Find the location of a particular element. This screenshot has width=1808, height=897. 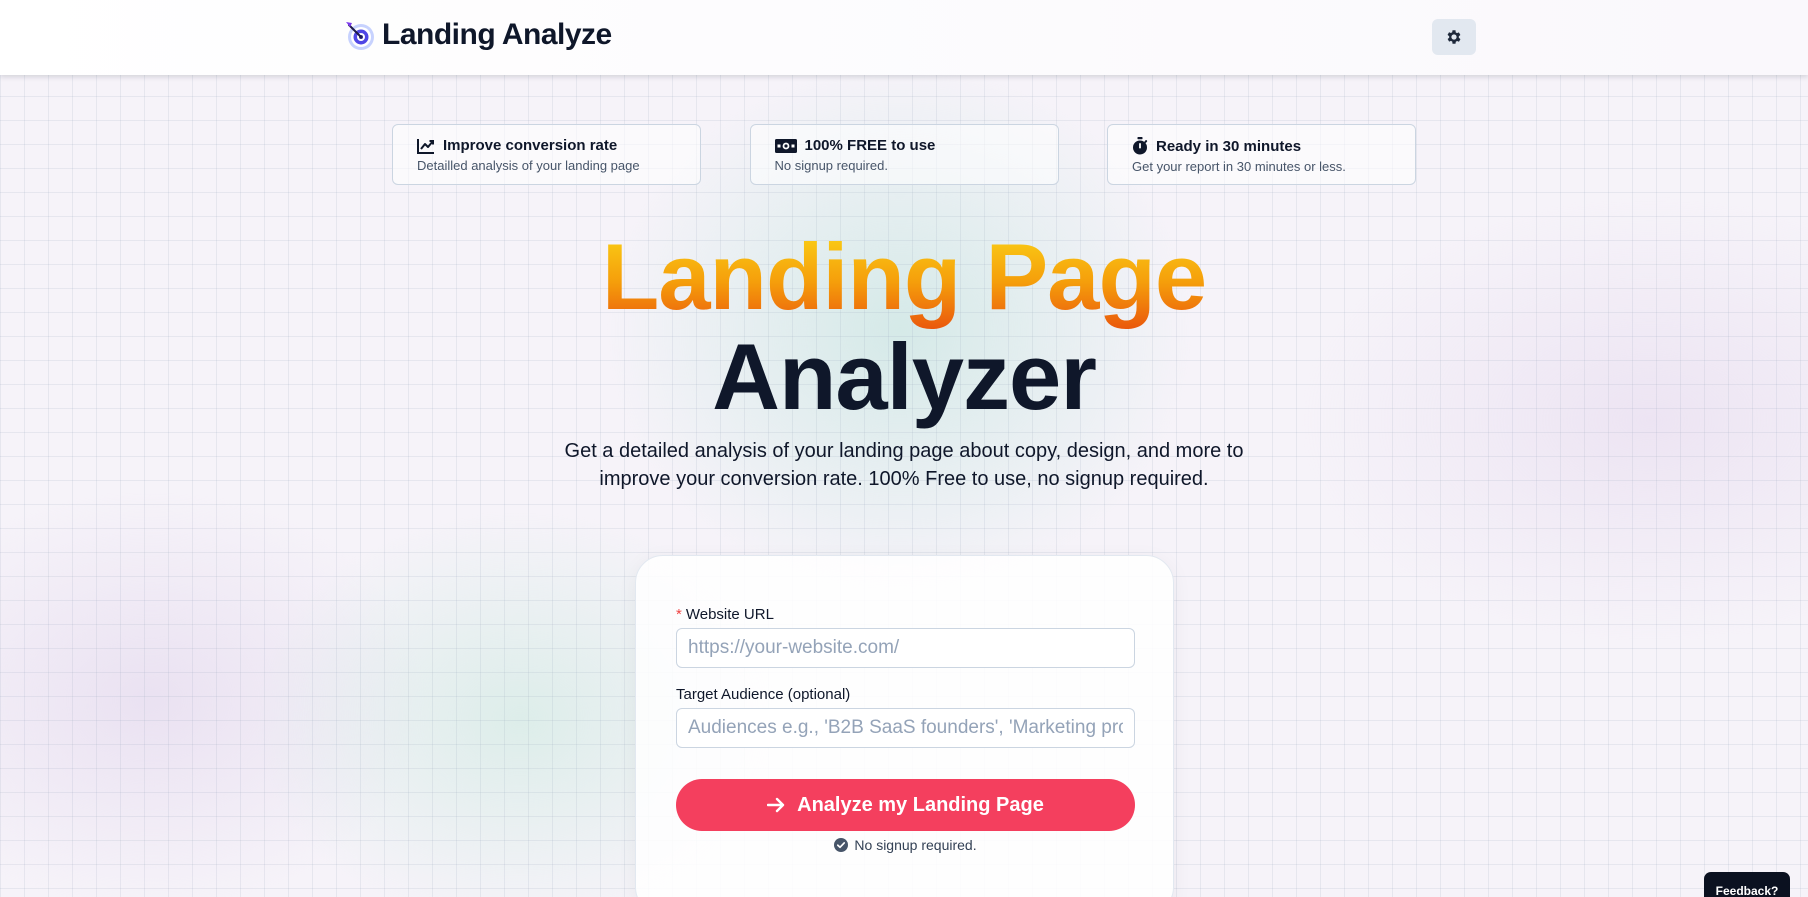

feature-card-free: 100% FREE to use No signup required. is located at coordinates (904, 154).